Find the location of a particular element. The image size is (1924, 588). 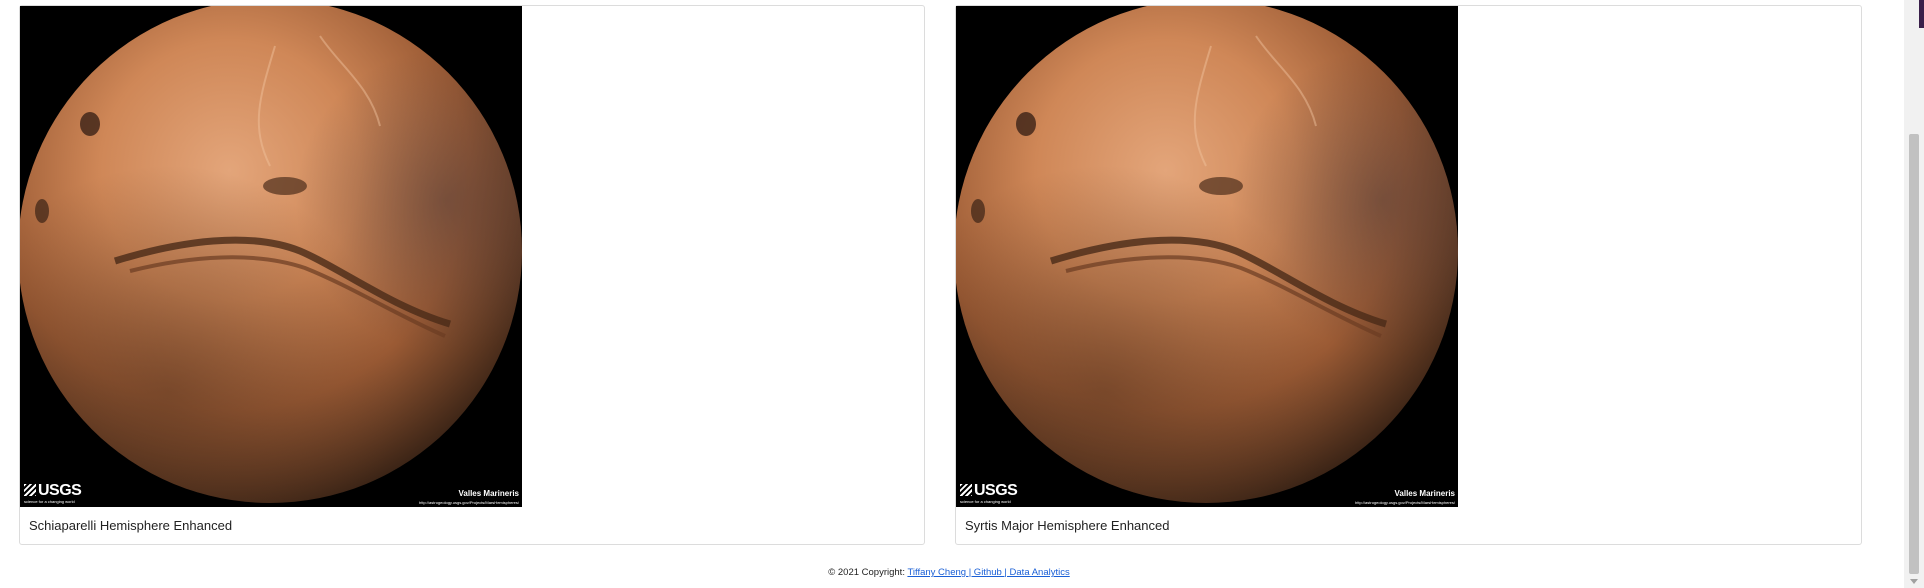

window-edge-accent is located at coordinates (1921, 14).